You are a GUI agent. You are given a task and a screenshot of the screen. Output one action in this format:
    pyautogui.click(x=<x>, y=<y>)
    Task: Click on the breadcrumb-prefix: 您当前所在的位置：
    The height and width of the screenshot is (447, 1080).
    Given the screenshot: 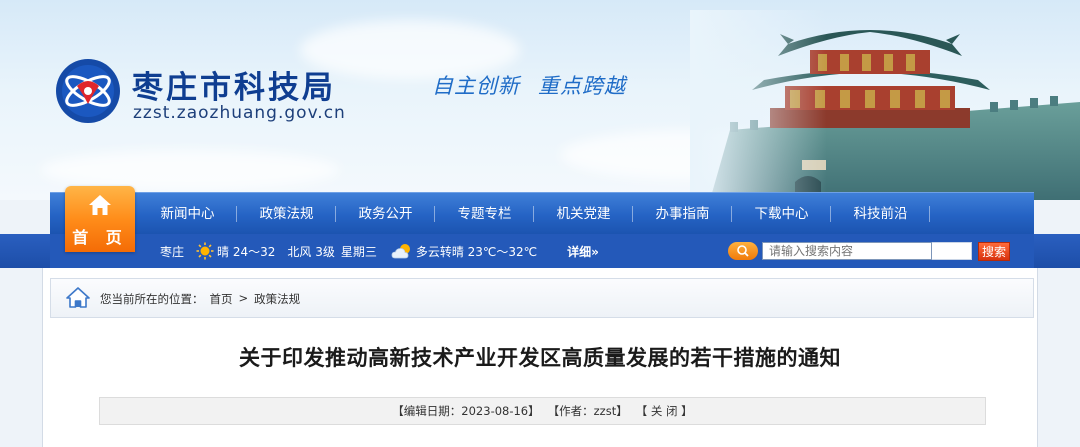 What is the action you would take?
    pyautogui.click(x=152, y=299)
    